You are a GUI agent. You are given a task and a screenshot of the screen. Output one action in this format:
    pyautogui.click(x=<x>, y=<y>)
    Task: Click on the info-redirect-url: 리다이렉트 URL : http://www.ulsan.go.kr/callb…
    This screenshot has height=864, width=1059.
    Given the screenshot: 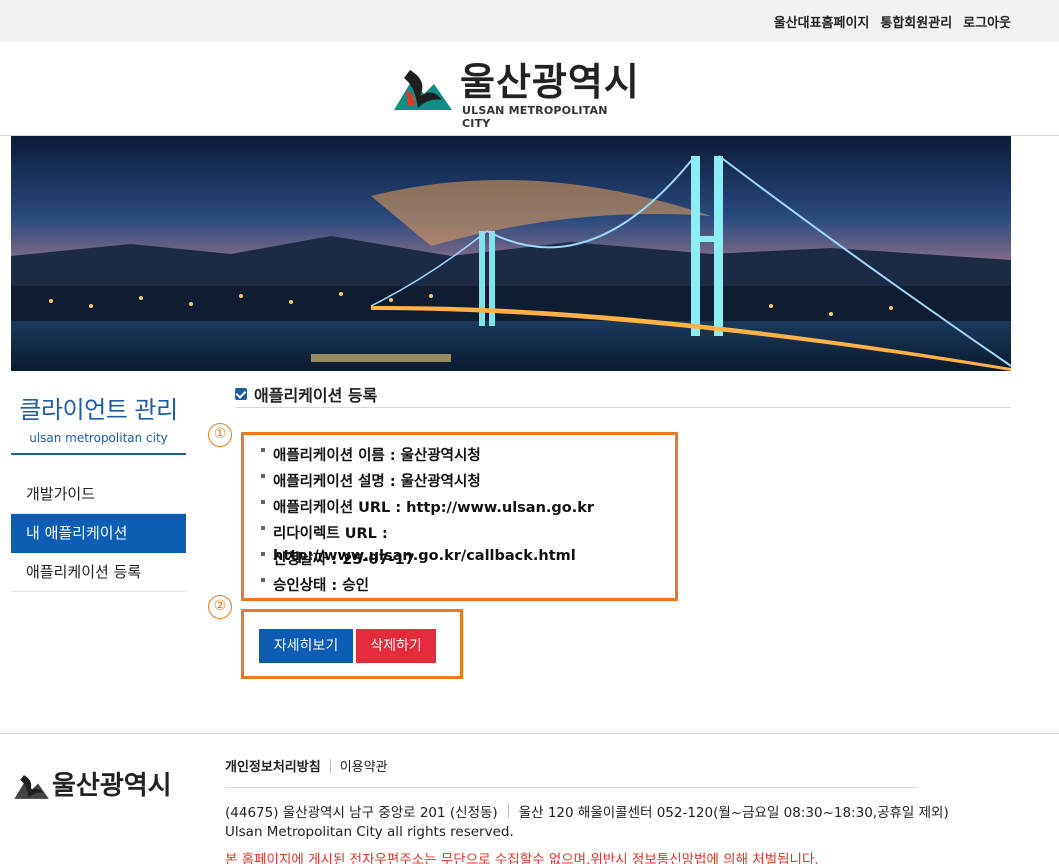 What is the action you would take?
    pyautogui.click(x=466, y=543)
    